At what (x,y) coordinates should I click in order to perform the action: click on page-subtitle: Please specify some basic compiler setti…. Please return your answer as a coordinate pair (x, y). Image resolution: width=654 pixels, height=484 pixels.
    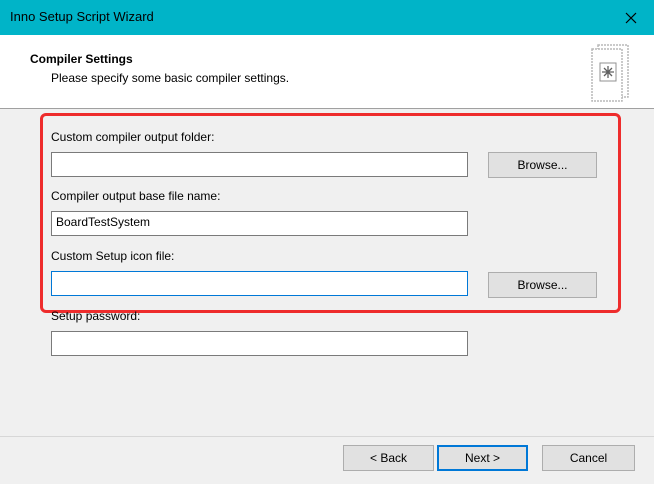
    Looking at the image, I should click on (170, 78).